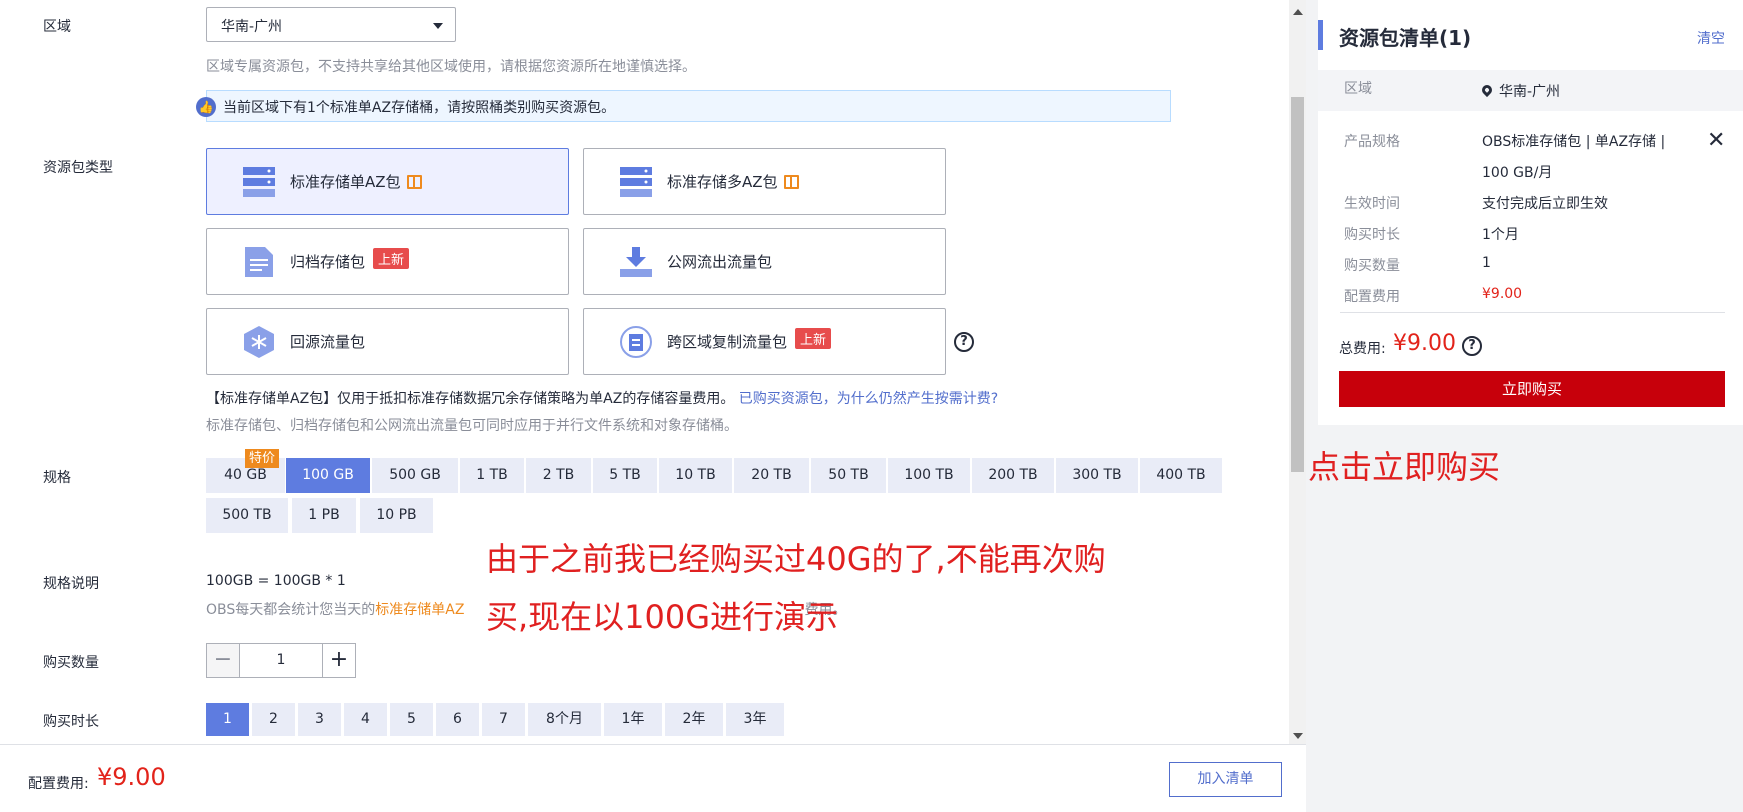 The height and width of the screenshot is (812, 1743). I want to click on cart-row-key: 配置费用, so click(1372, 297).